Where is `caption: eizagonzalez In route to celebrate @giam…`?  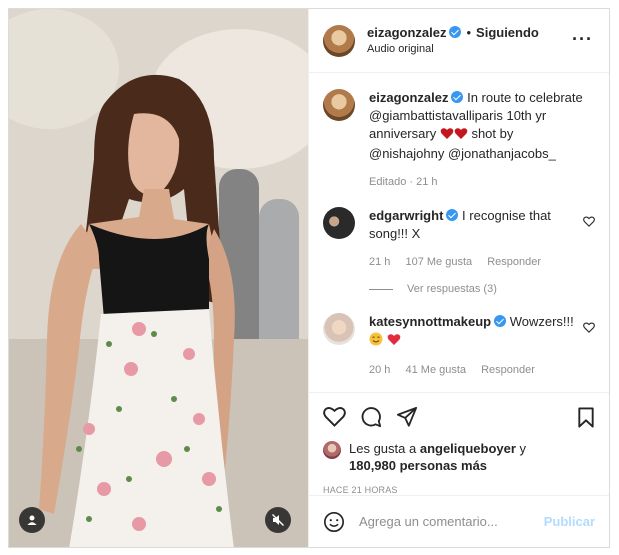 caption: eizagonzalez In route to celebrate @giam… is located at coordinates (459, 140).